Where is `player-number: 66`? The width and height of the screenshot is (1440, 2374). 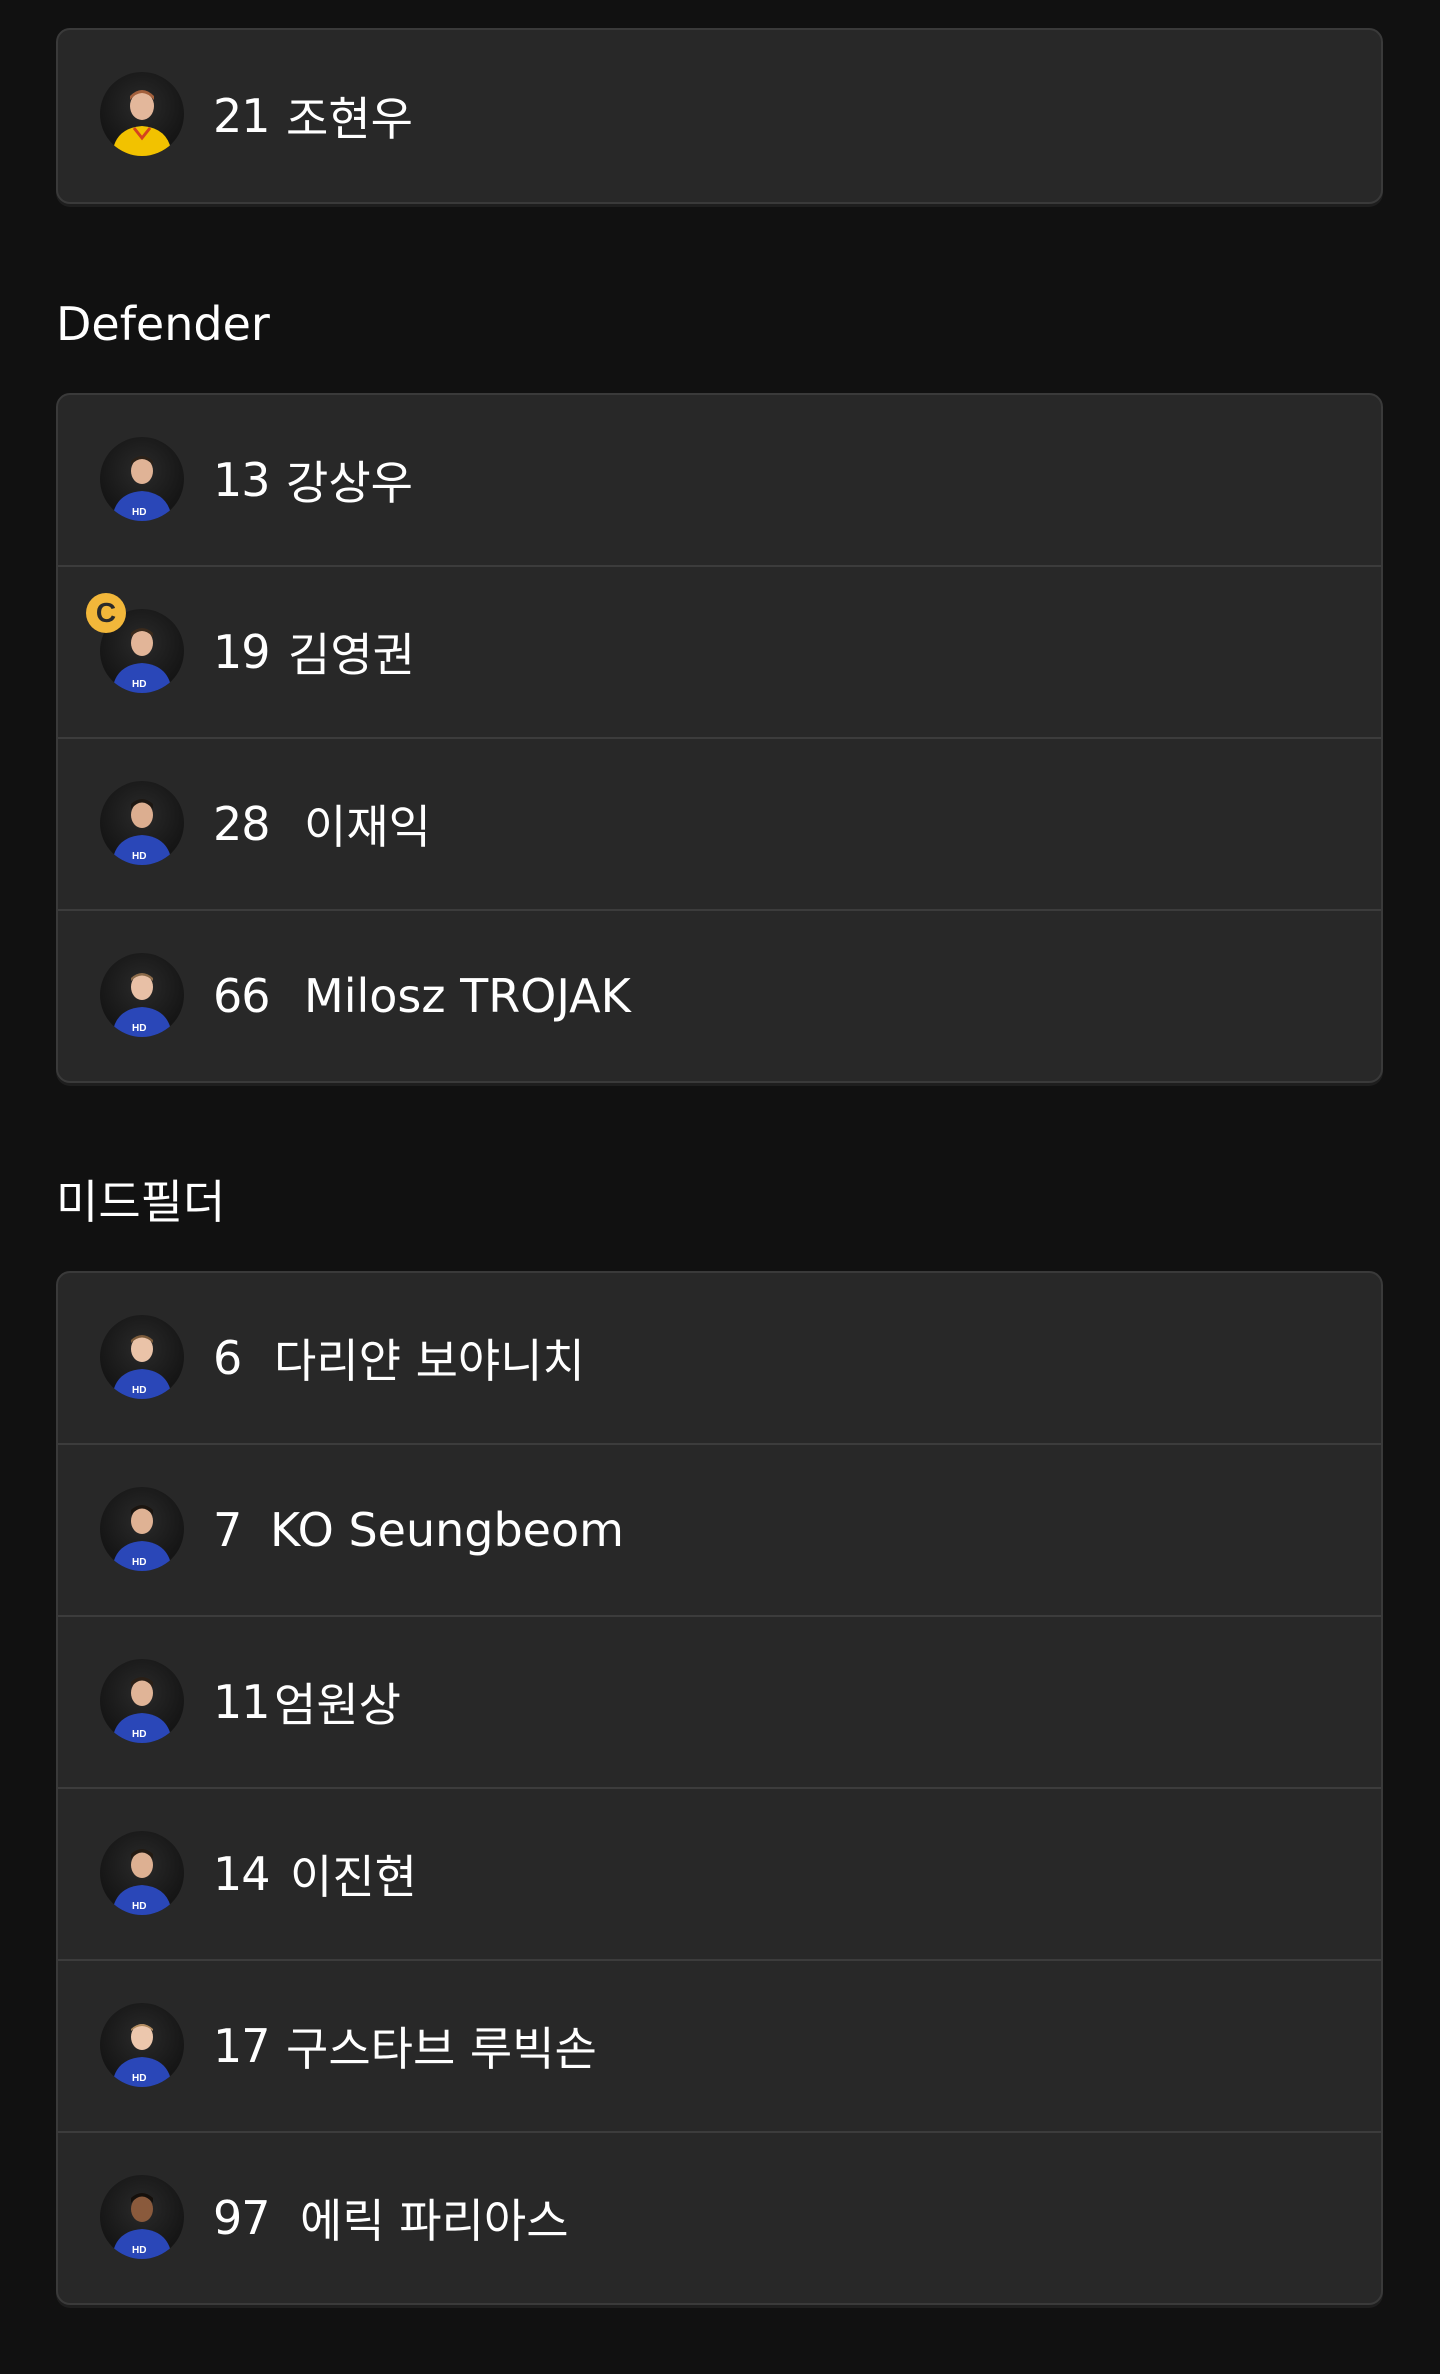
player-number: 66 is located at coordinates (242, 996).